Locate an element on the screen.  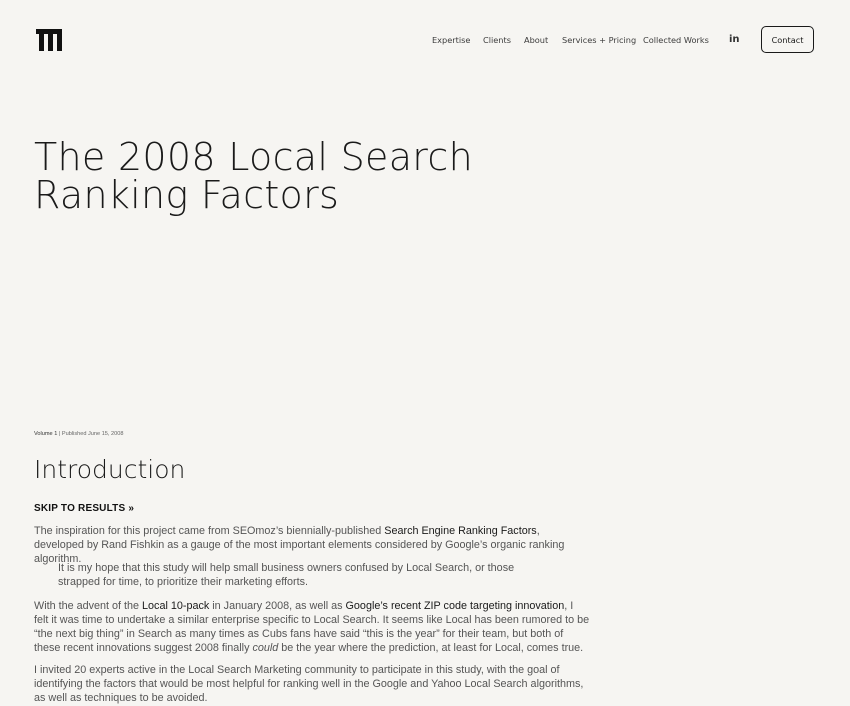
page-title: The 2008 Local Search Ranking Factors is located at coordinates (253, 176).